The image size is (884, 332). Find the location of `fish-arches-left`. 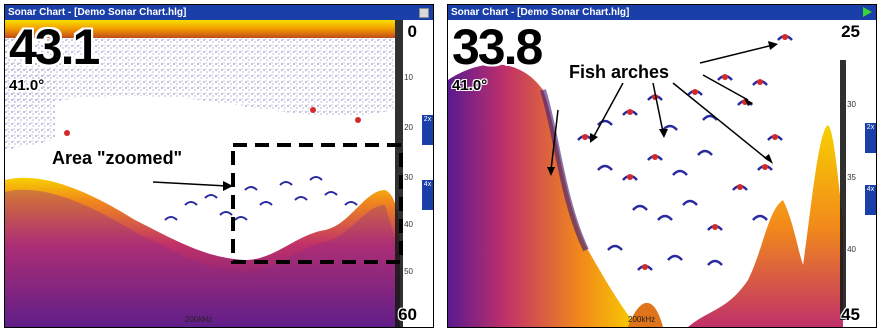

fish-arches-left is located at coordinates (261, 198).